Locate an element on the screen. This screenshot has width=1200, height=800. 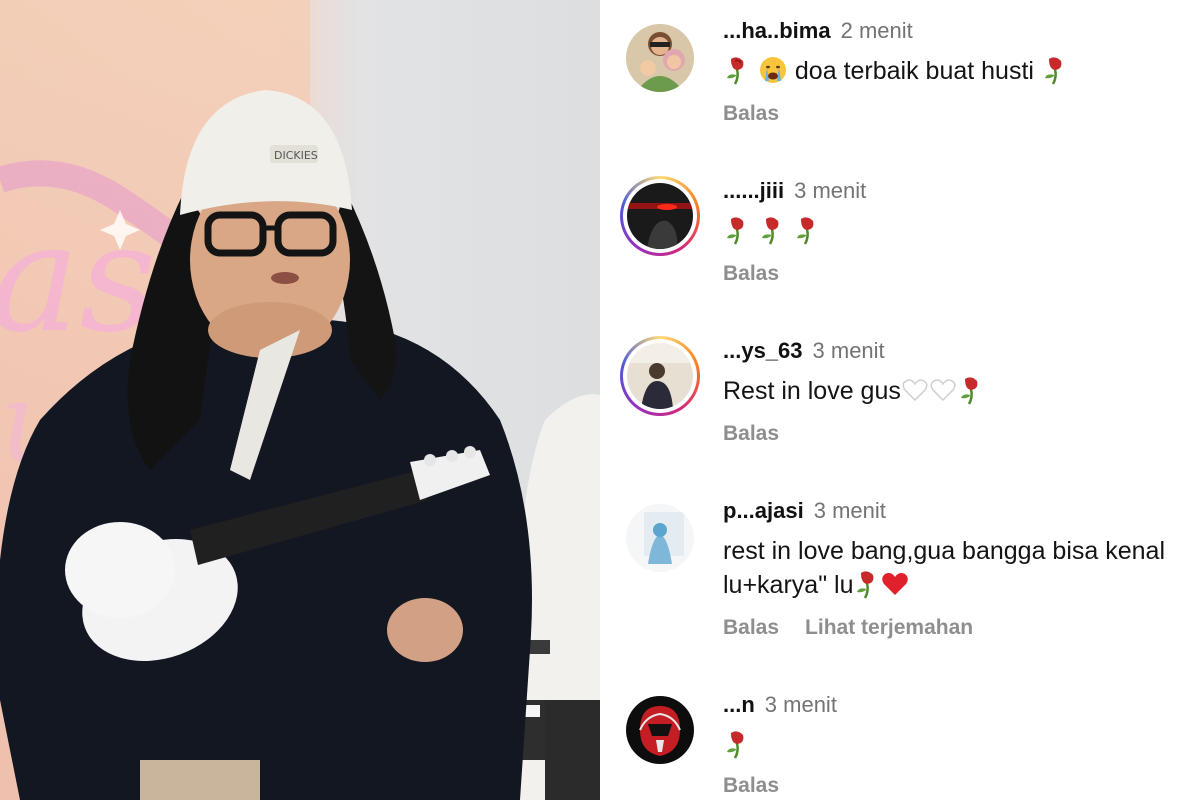
comment-body: Rest in love gus is located at coordinates (812, 391).